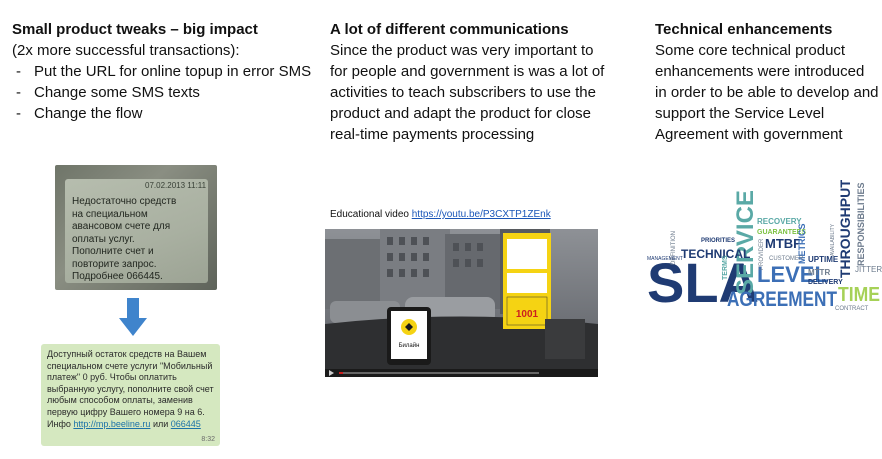 This screenshot has height=459, width=882. What do you see at coordinates (745, 242) in the screenshot?
I see `word-service: SERVICE` at bounding box center [745, 242].